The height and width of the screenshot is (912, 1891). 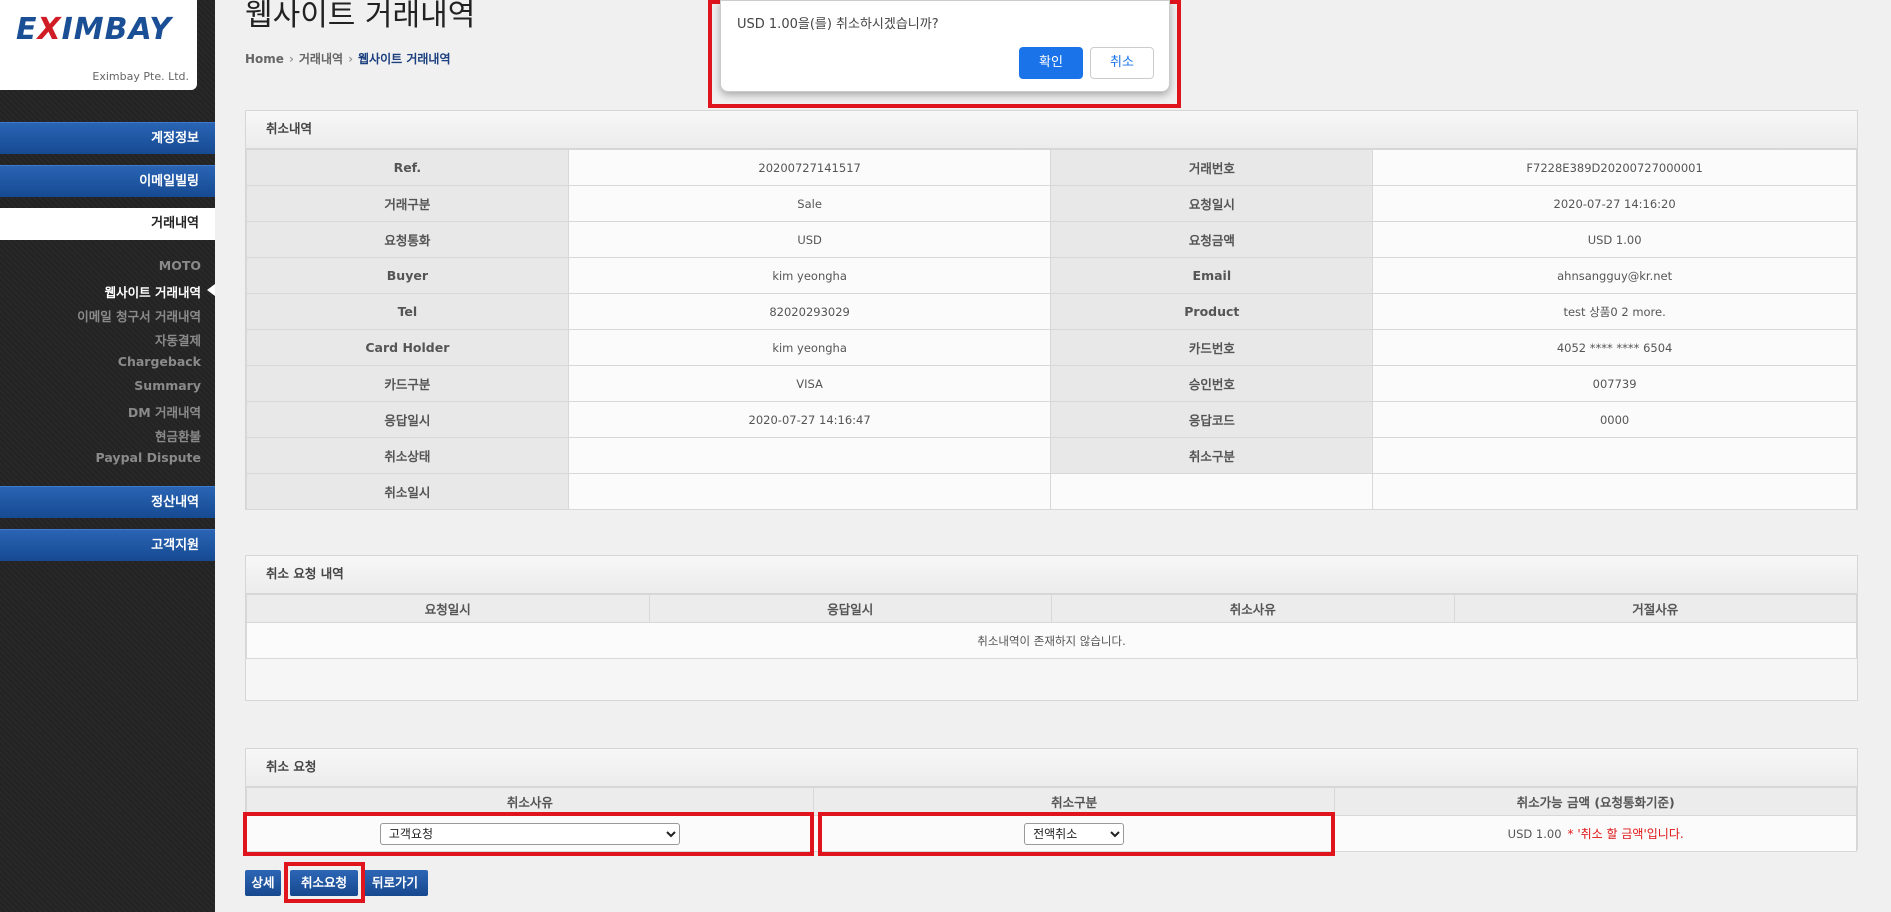 What do you see at coordinates (407, 275) in the screenshot?
I see `field-label: Buyer` at bounding box center [407, 275].